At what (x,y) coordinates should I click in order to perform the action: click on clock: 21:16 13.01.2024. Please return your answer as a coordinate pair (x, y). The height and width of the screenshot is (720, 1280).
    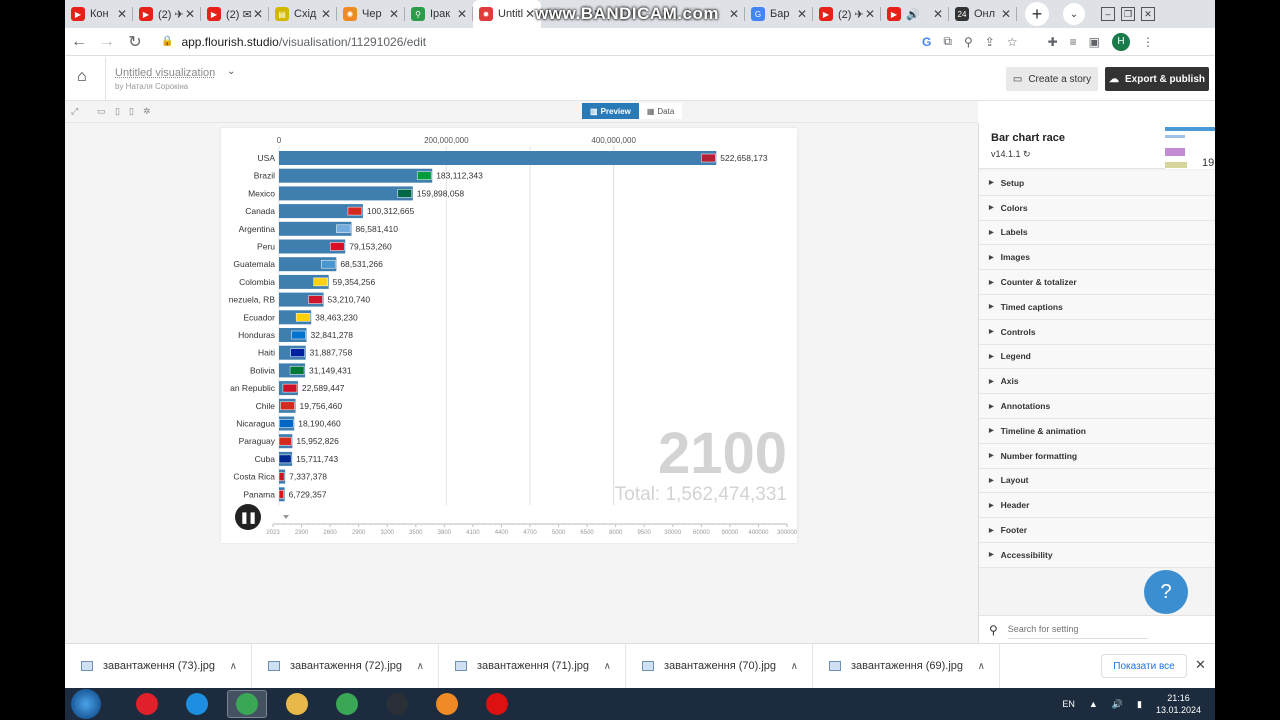
    Looking at the image, I should click on (1178, 704).